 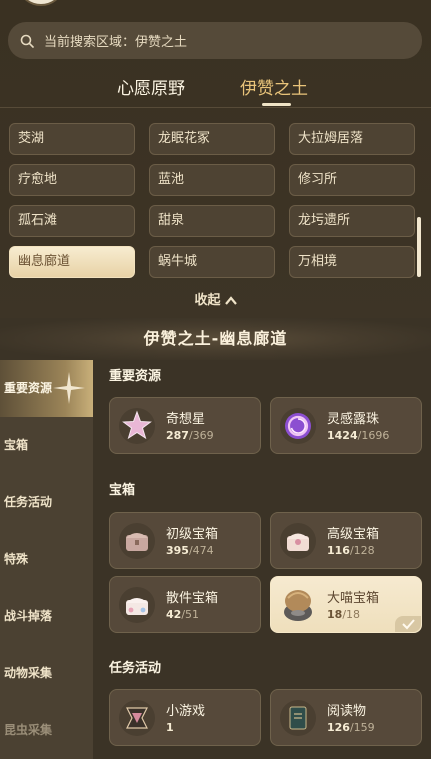 What do you see at coordinates (46, 445) in the screenshot?
I see `sidebar-item-chests: 宝箱` at bounding box center [46, 445].